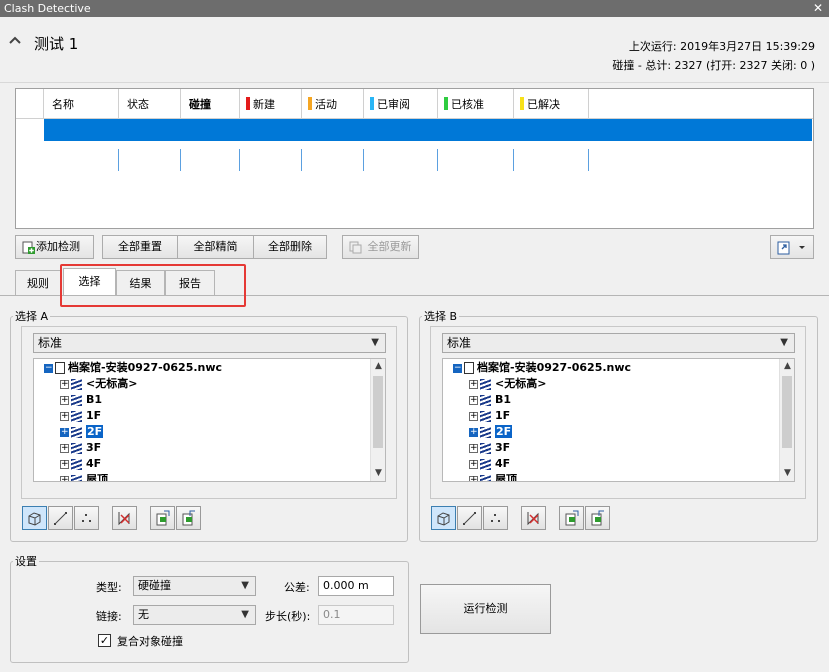 Image resolution: width=829 pixels, height=672 pixels. What do you see at coordinates (140, 247) in the screenshot?
I see `reset-all-button: 全部重置` at bounding box center [140, 247].